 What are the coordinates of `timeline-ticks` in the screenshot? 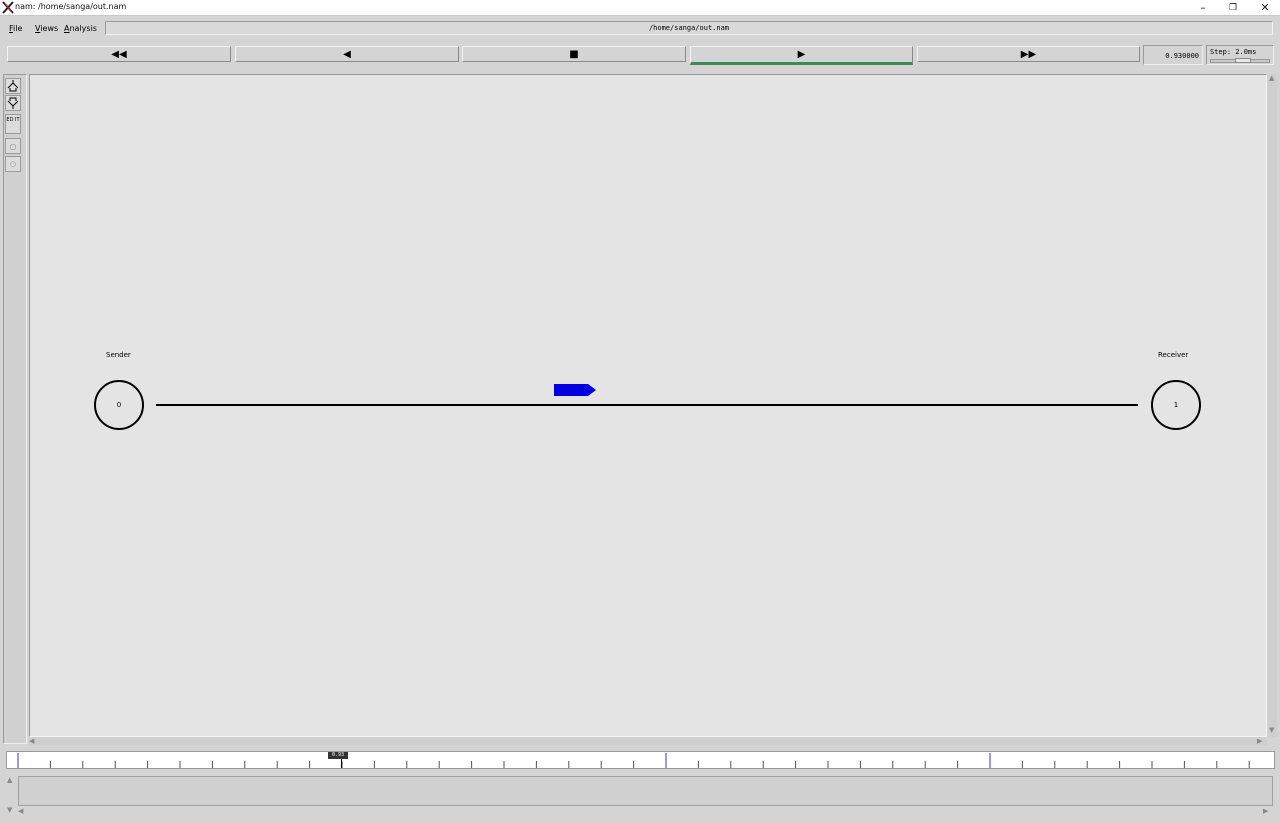 It's located at (633, 760).